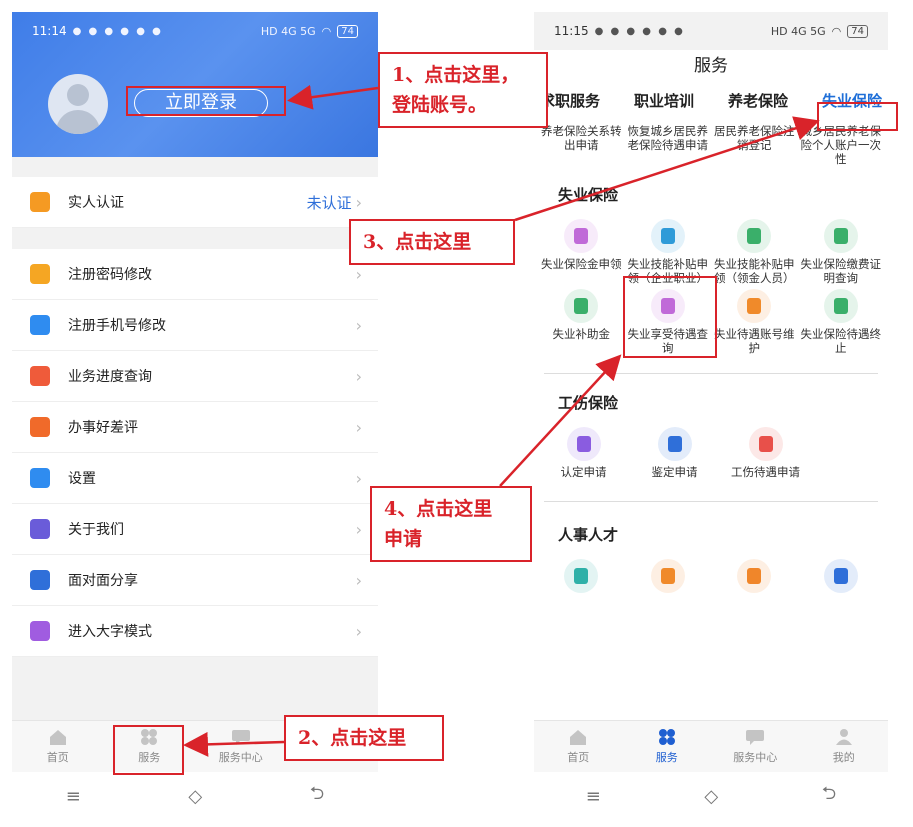 The width and height of the screenshot is (913, 827). What do you see at coordinates (571, 31) in the screenshot?
I see `status-time: 11:15` at bounding box center [571, 31].